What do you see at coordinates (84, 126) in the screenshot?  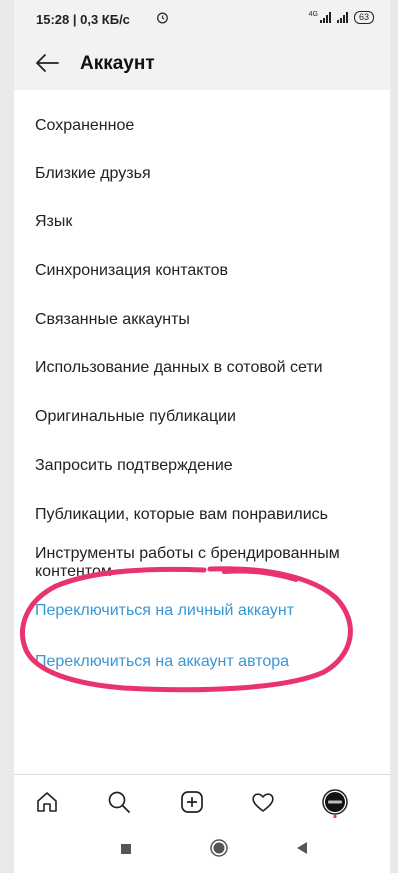 I see `menu-item-saved: Сохраненное` at bounding box center [84, 126].